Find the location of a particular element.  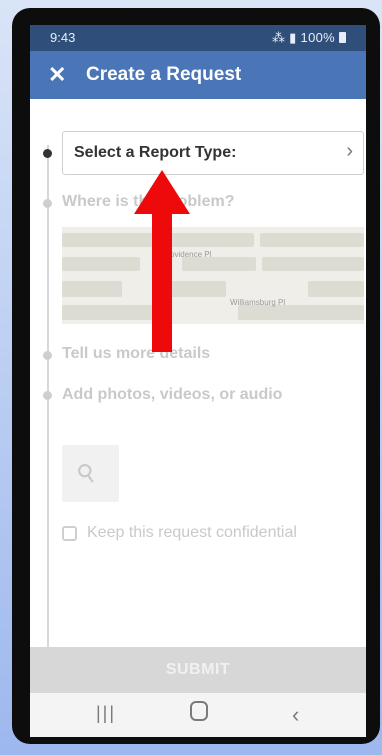

map-street-label: Williamsburg Pl is located at coordinates (258, 302).